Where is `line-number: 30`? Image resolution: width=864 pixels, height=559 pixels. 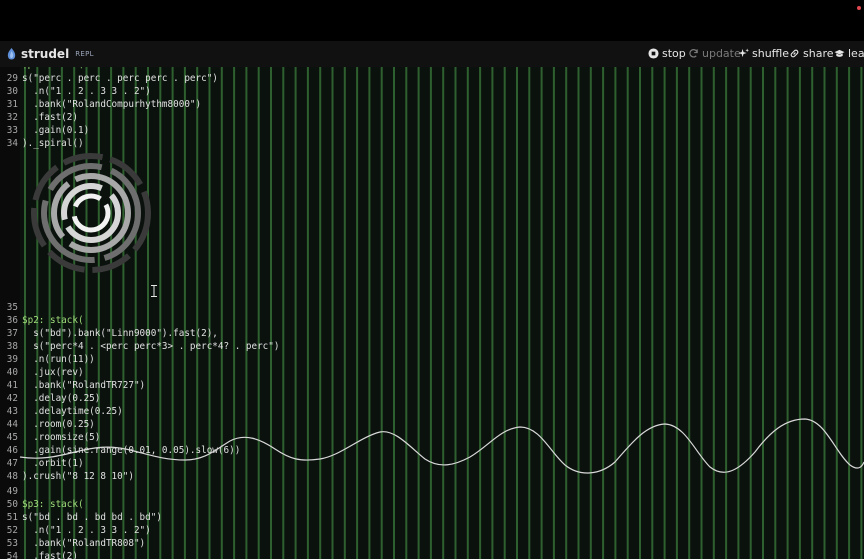
line-number: 30 is located at coordinates (12, 91).